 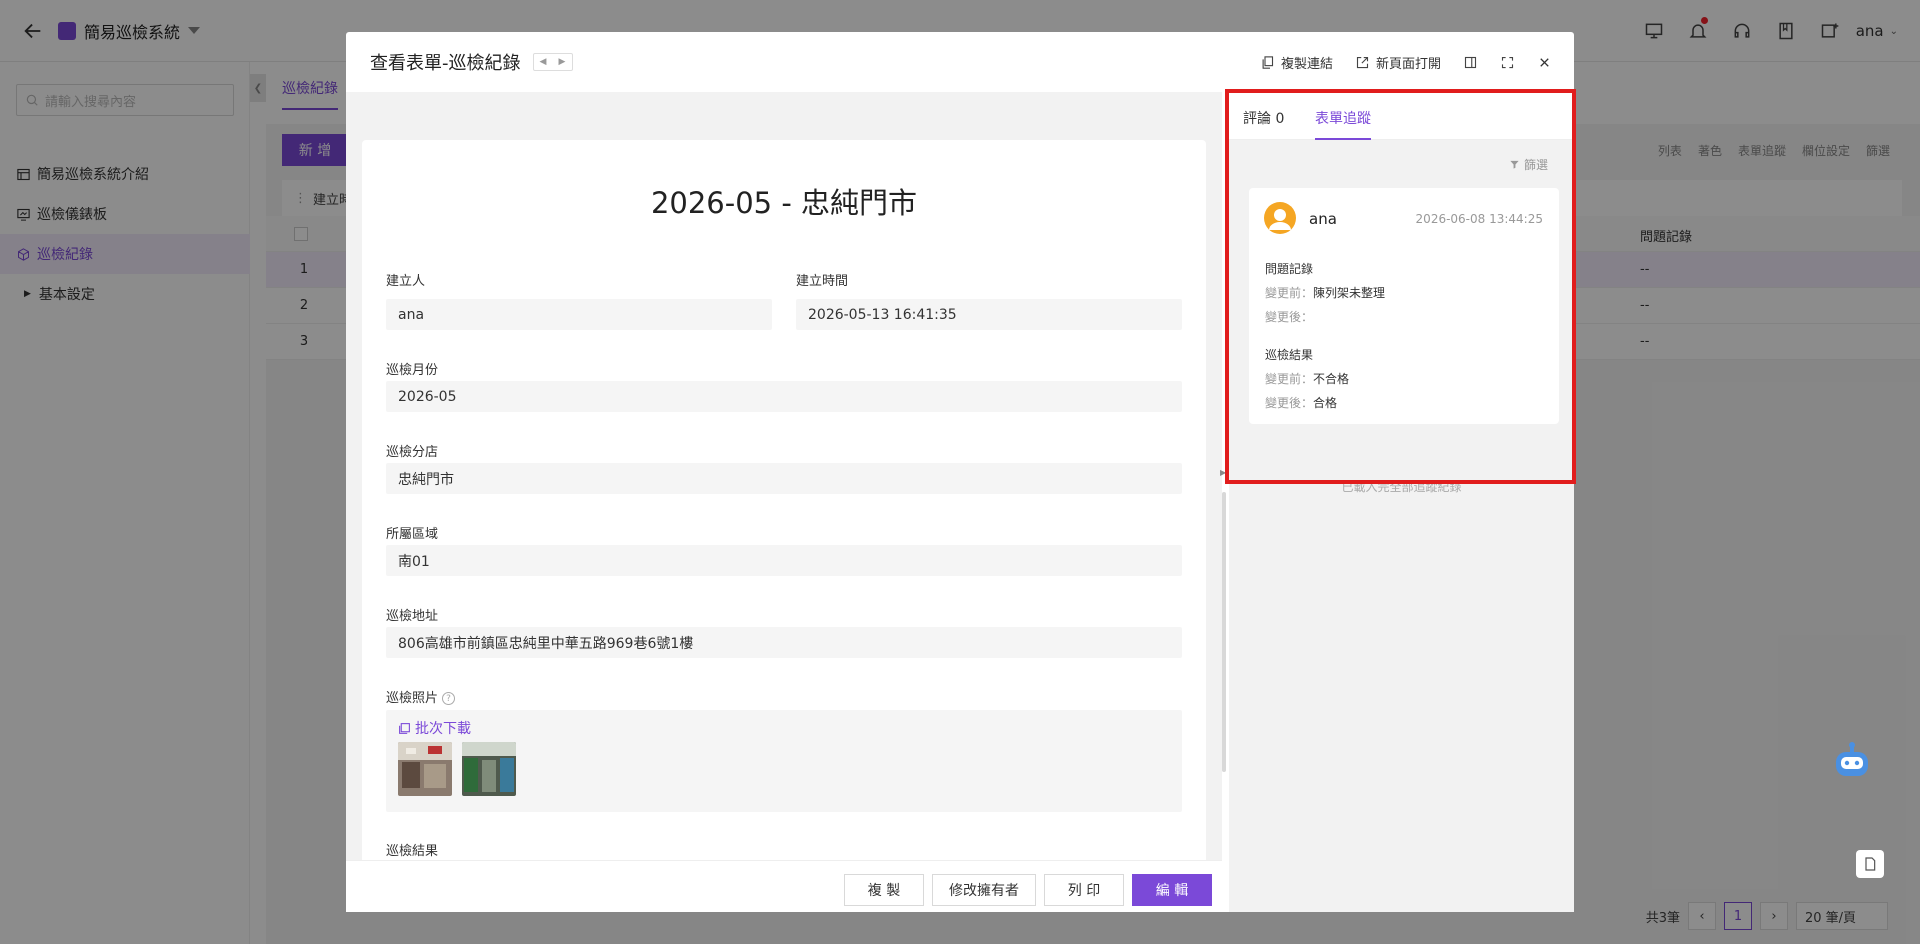 I want to click on entry-time: 2026-06-08 13:44:25, so click(x=1479, y=219).